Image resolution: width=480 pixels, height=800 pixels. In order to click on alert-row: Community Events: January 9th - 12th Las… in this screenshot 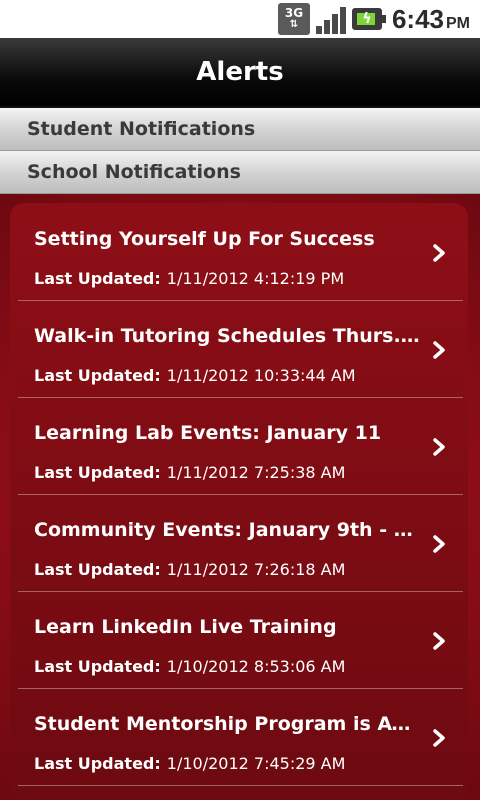, I will do `click(240, 543)`.